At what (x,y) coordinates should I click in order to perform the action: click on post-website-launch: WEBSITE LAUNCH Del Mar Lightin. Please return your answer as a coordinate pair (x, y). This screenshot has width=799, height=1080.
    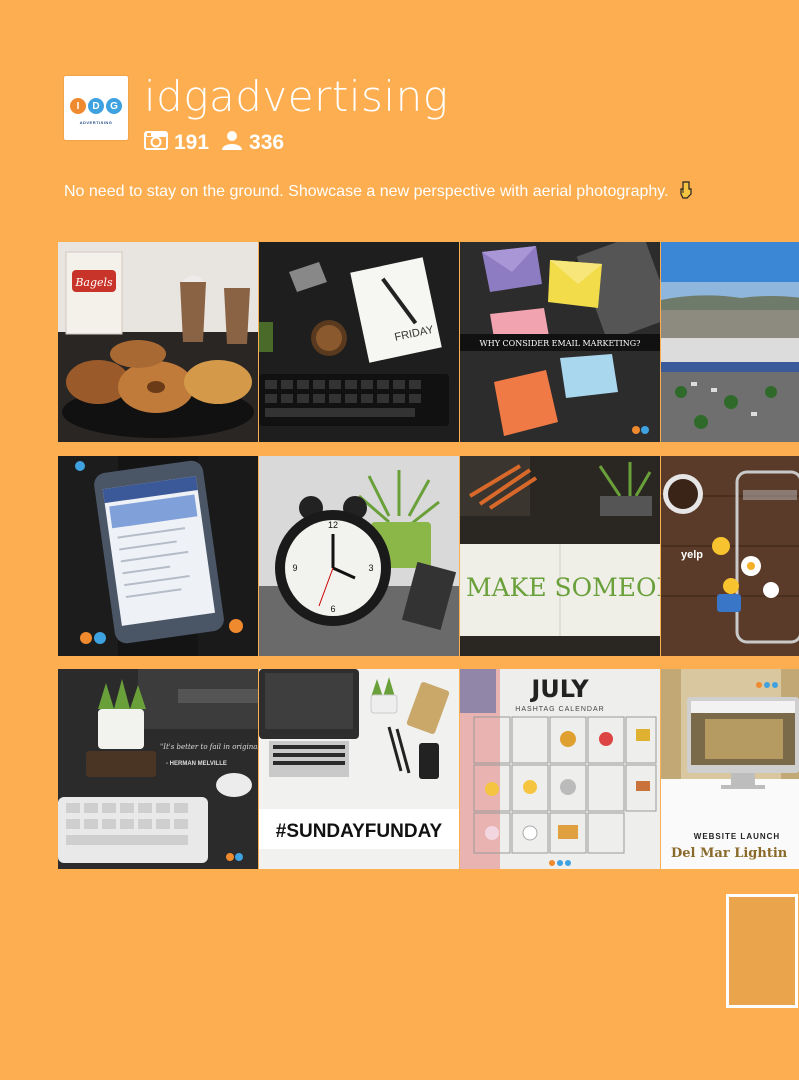
    Looking at the image, I should click on (730, 769).